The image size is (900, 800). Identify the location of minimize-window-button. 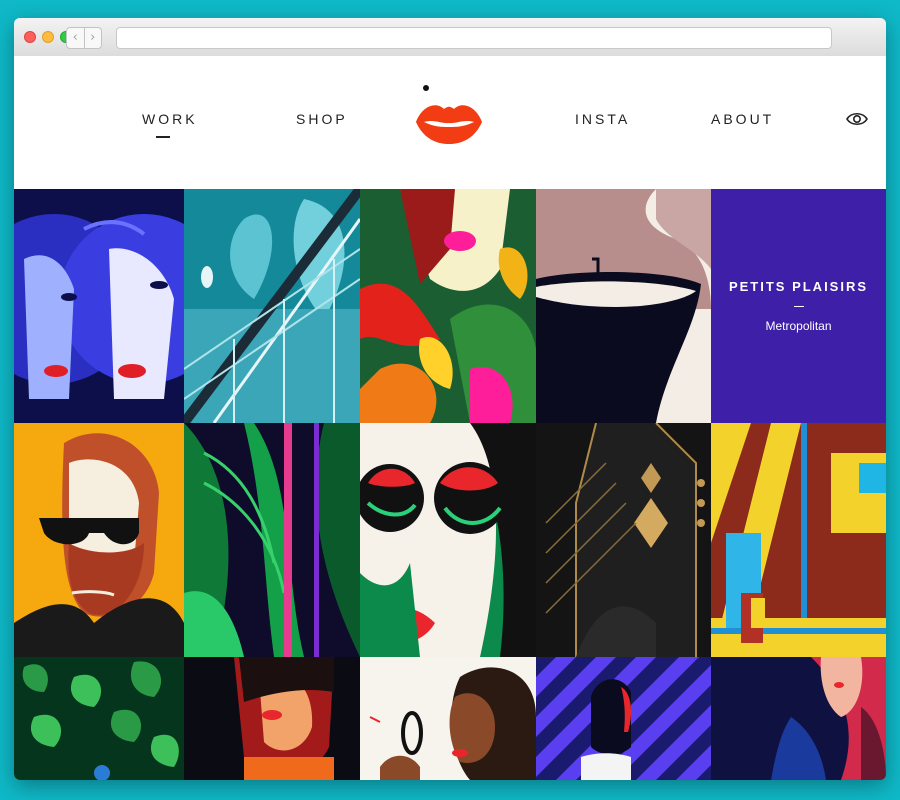
(48, 37).